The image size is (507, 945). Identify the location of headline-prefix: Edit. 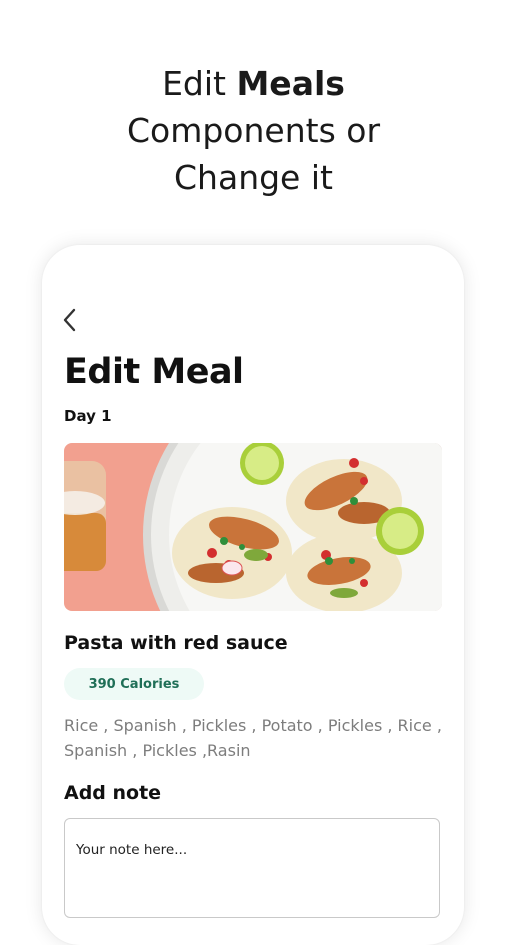
(199, 83).